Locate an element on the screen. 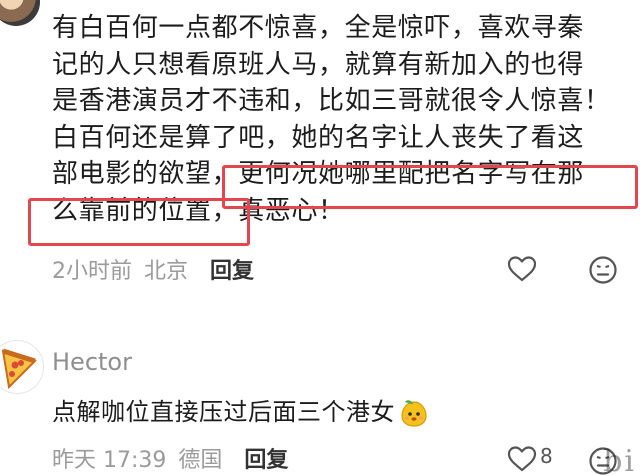 Image resolution: width=640 pixels, height=475 pixels. comment-line: 是香港演员才不违和，比如三哥就很令人惊喜！ is located at coordinates (331, 101).